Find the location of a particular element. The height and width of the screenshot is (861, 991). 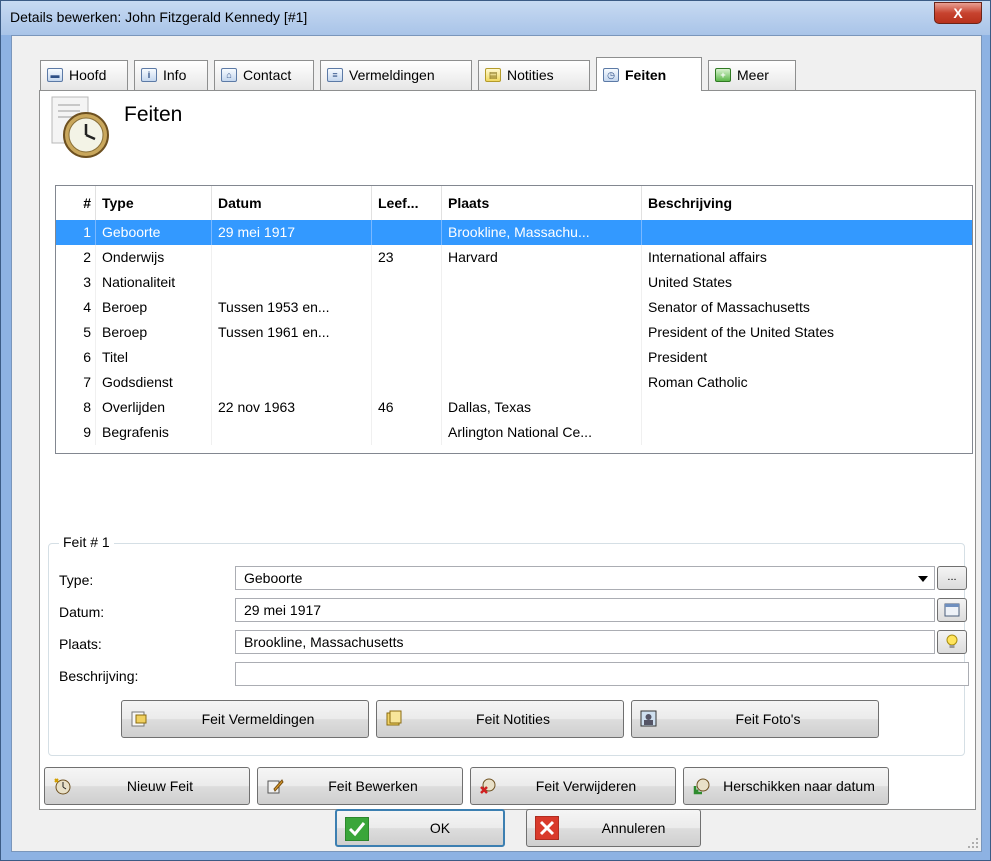

column-header-beschrijving: Beschrijving is located at coordinates (807, 203).